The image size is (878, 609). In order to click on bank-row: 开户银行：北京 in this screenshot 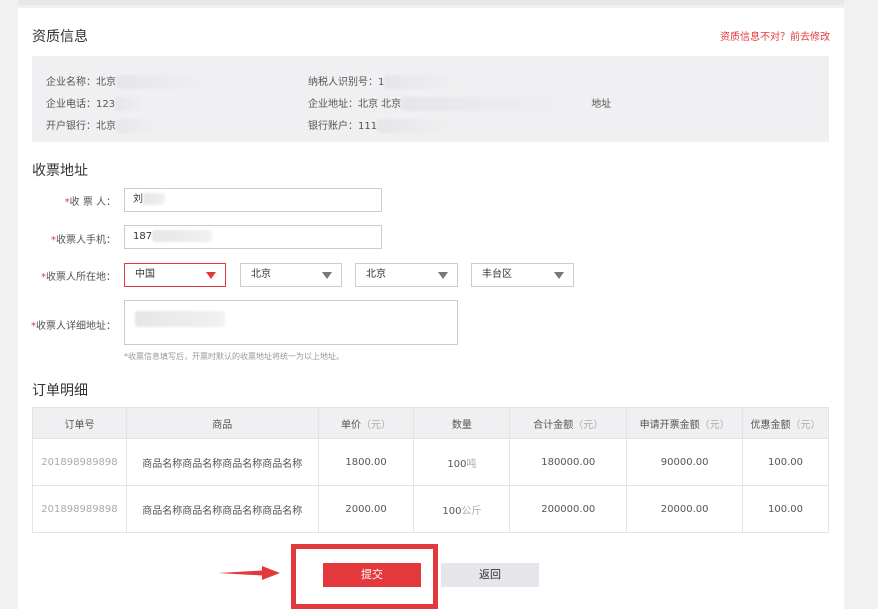, I will do `click(104, 125)`.